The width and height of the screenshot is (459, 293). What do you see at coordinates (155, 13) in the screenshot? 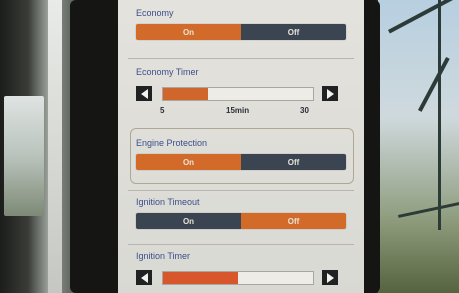
I see `economy-label: Economy` at bounding box center [155, 13].